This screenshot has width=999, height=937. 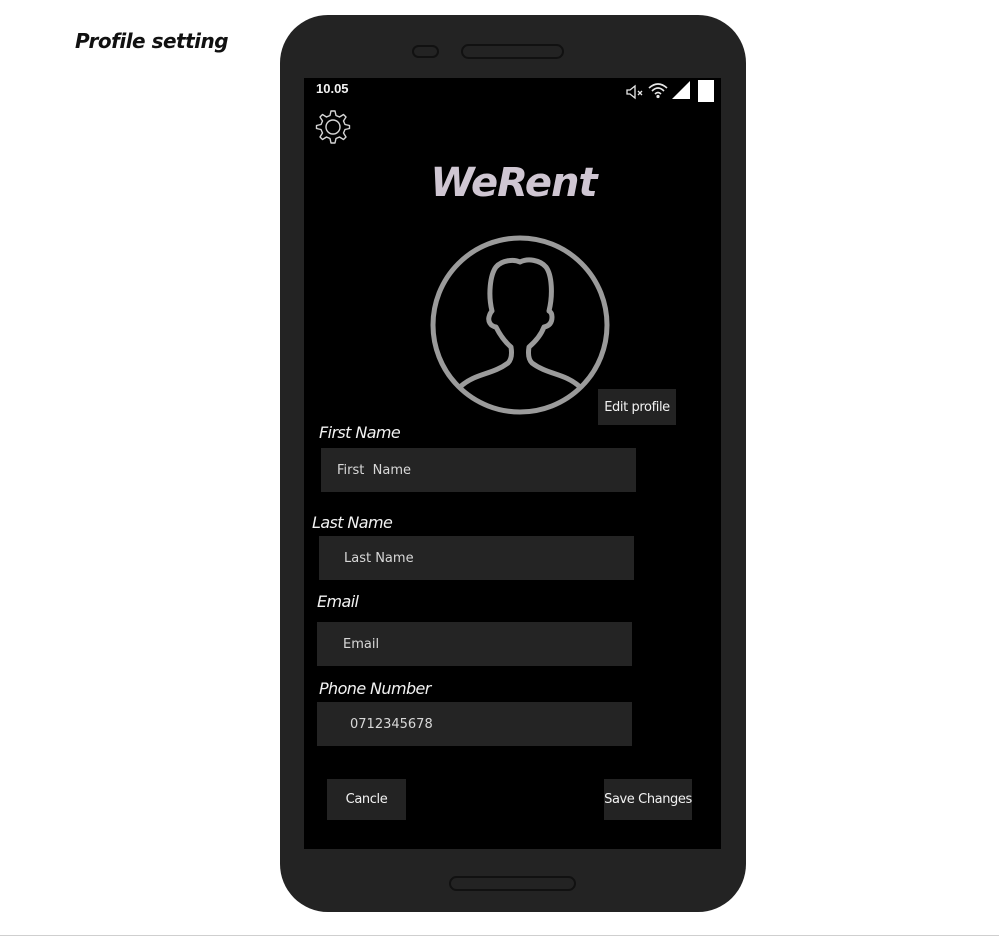 I want to click on phone-speaker, so click(x=512, y=51).